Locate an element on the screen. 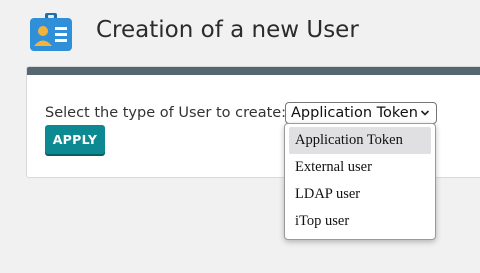  user-type-select: Application Token is located at coordinates (361, 113).